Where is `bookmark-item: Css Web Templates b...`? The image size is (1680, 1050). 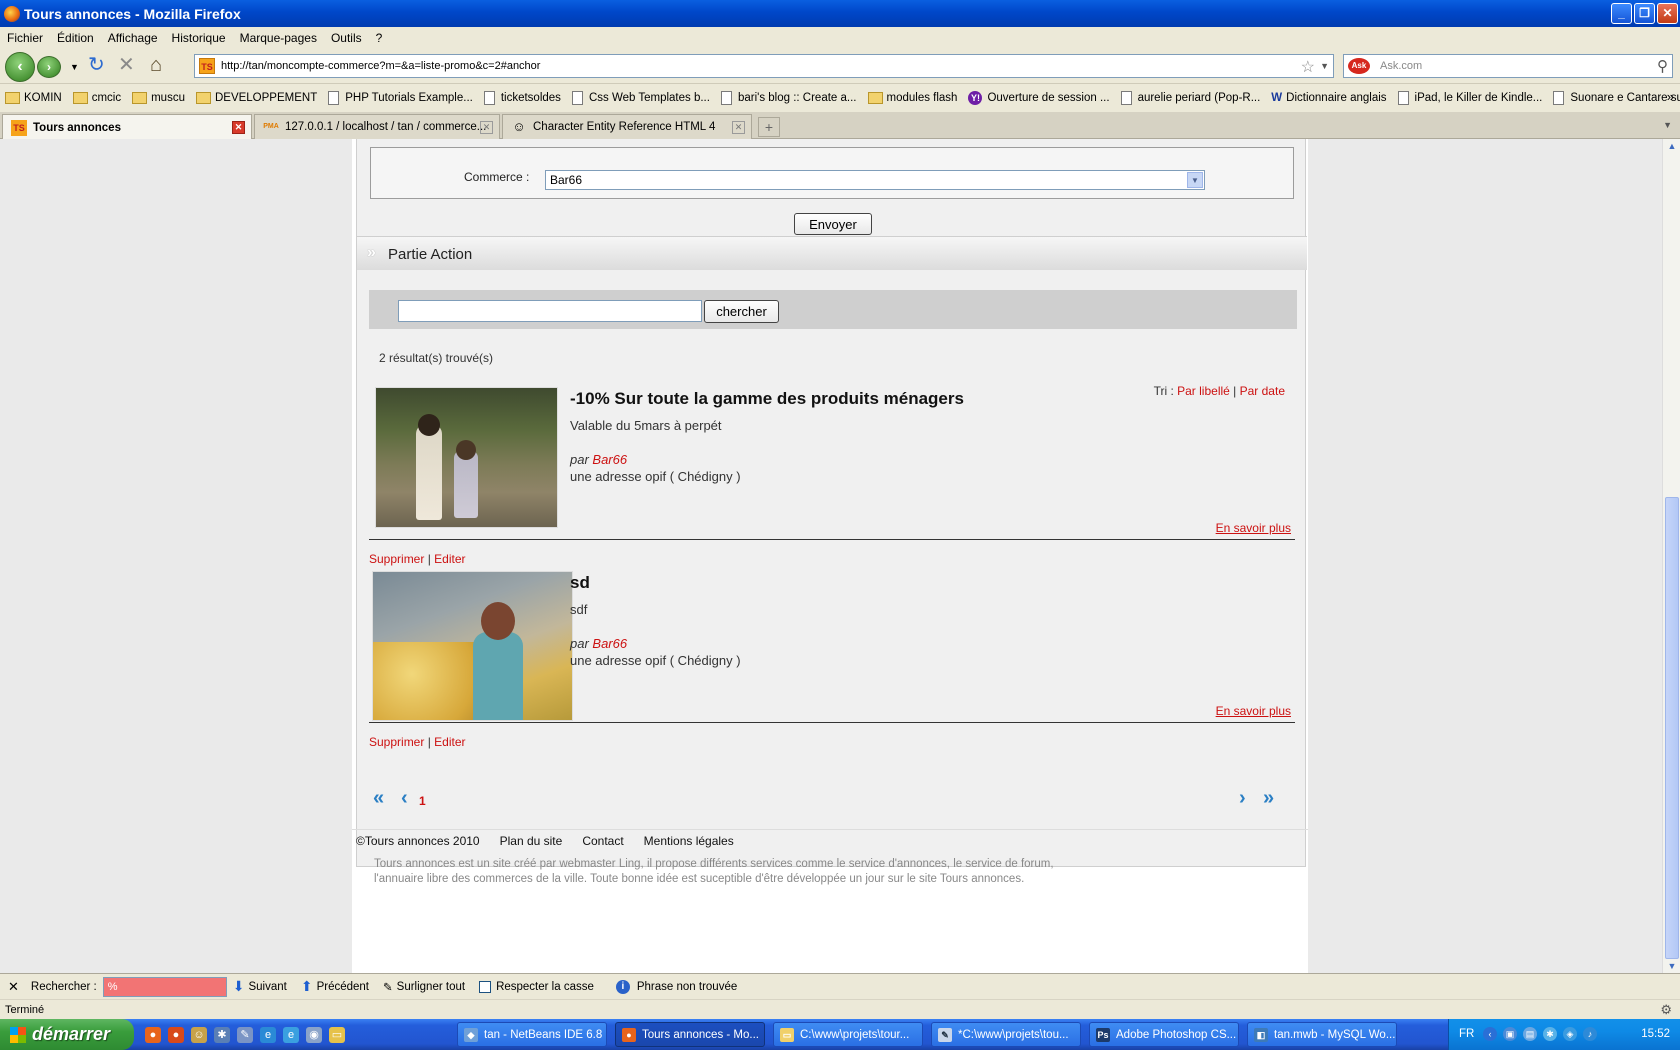 bookmark-item: Css Web Templates b... is located at coordinates (640, 98).